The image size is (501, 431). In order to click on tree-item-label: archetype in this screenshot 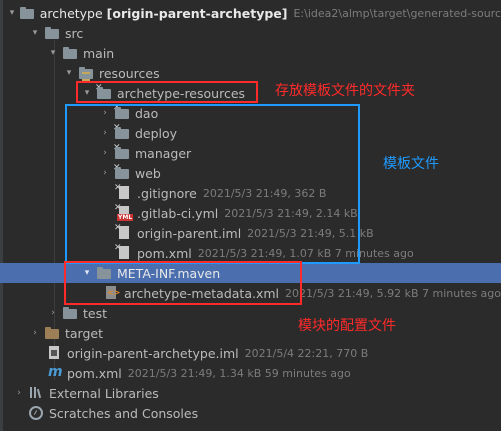, I will do `click(71, 13)`.